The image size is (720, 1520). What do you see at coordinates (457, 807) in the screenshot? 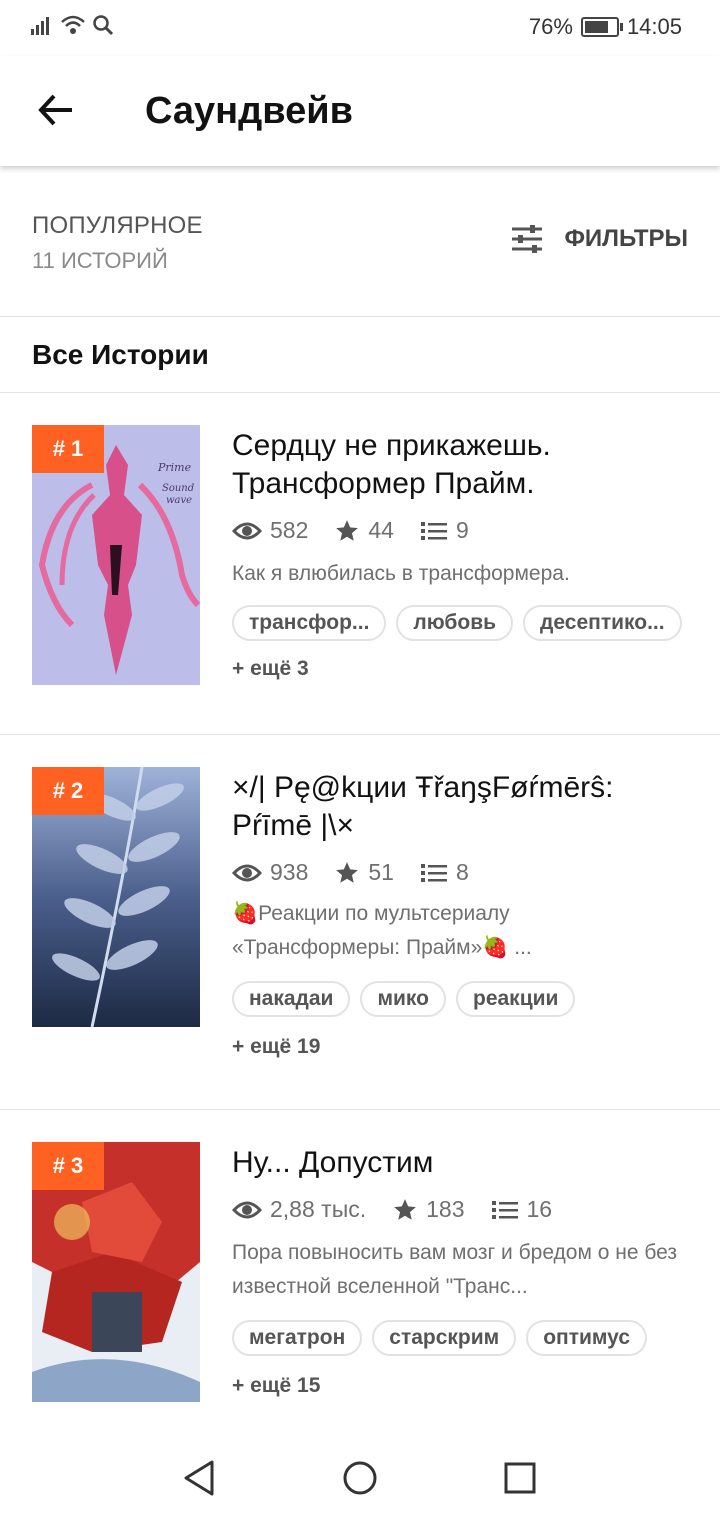
I see `story-title: ×/| Pę@kции ŦřaŋşFøŕmērŝ: Pŕīmē |\×` at bounding box center [457, 807].